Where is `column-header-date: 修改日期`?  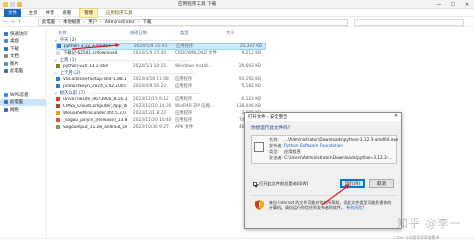 column-header-date: 修改日期 is located at coordinates (149, 33).